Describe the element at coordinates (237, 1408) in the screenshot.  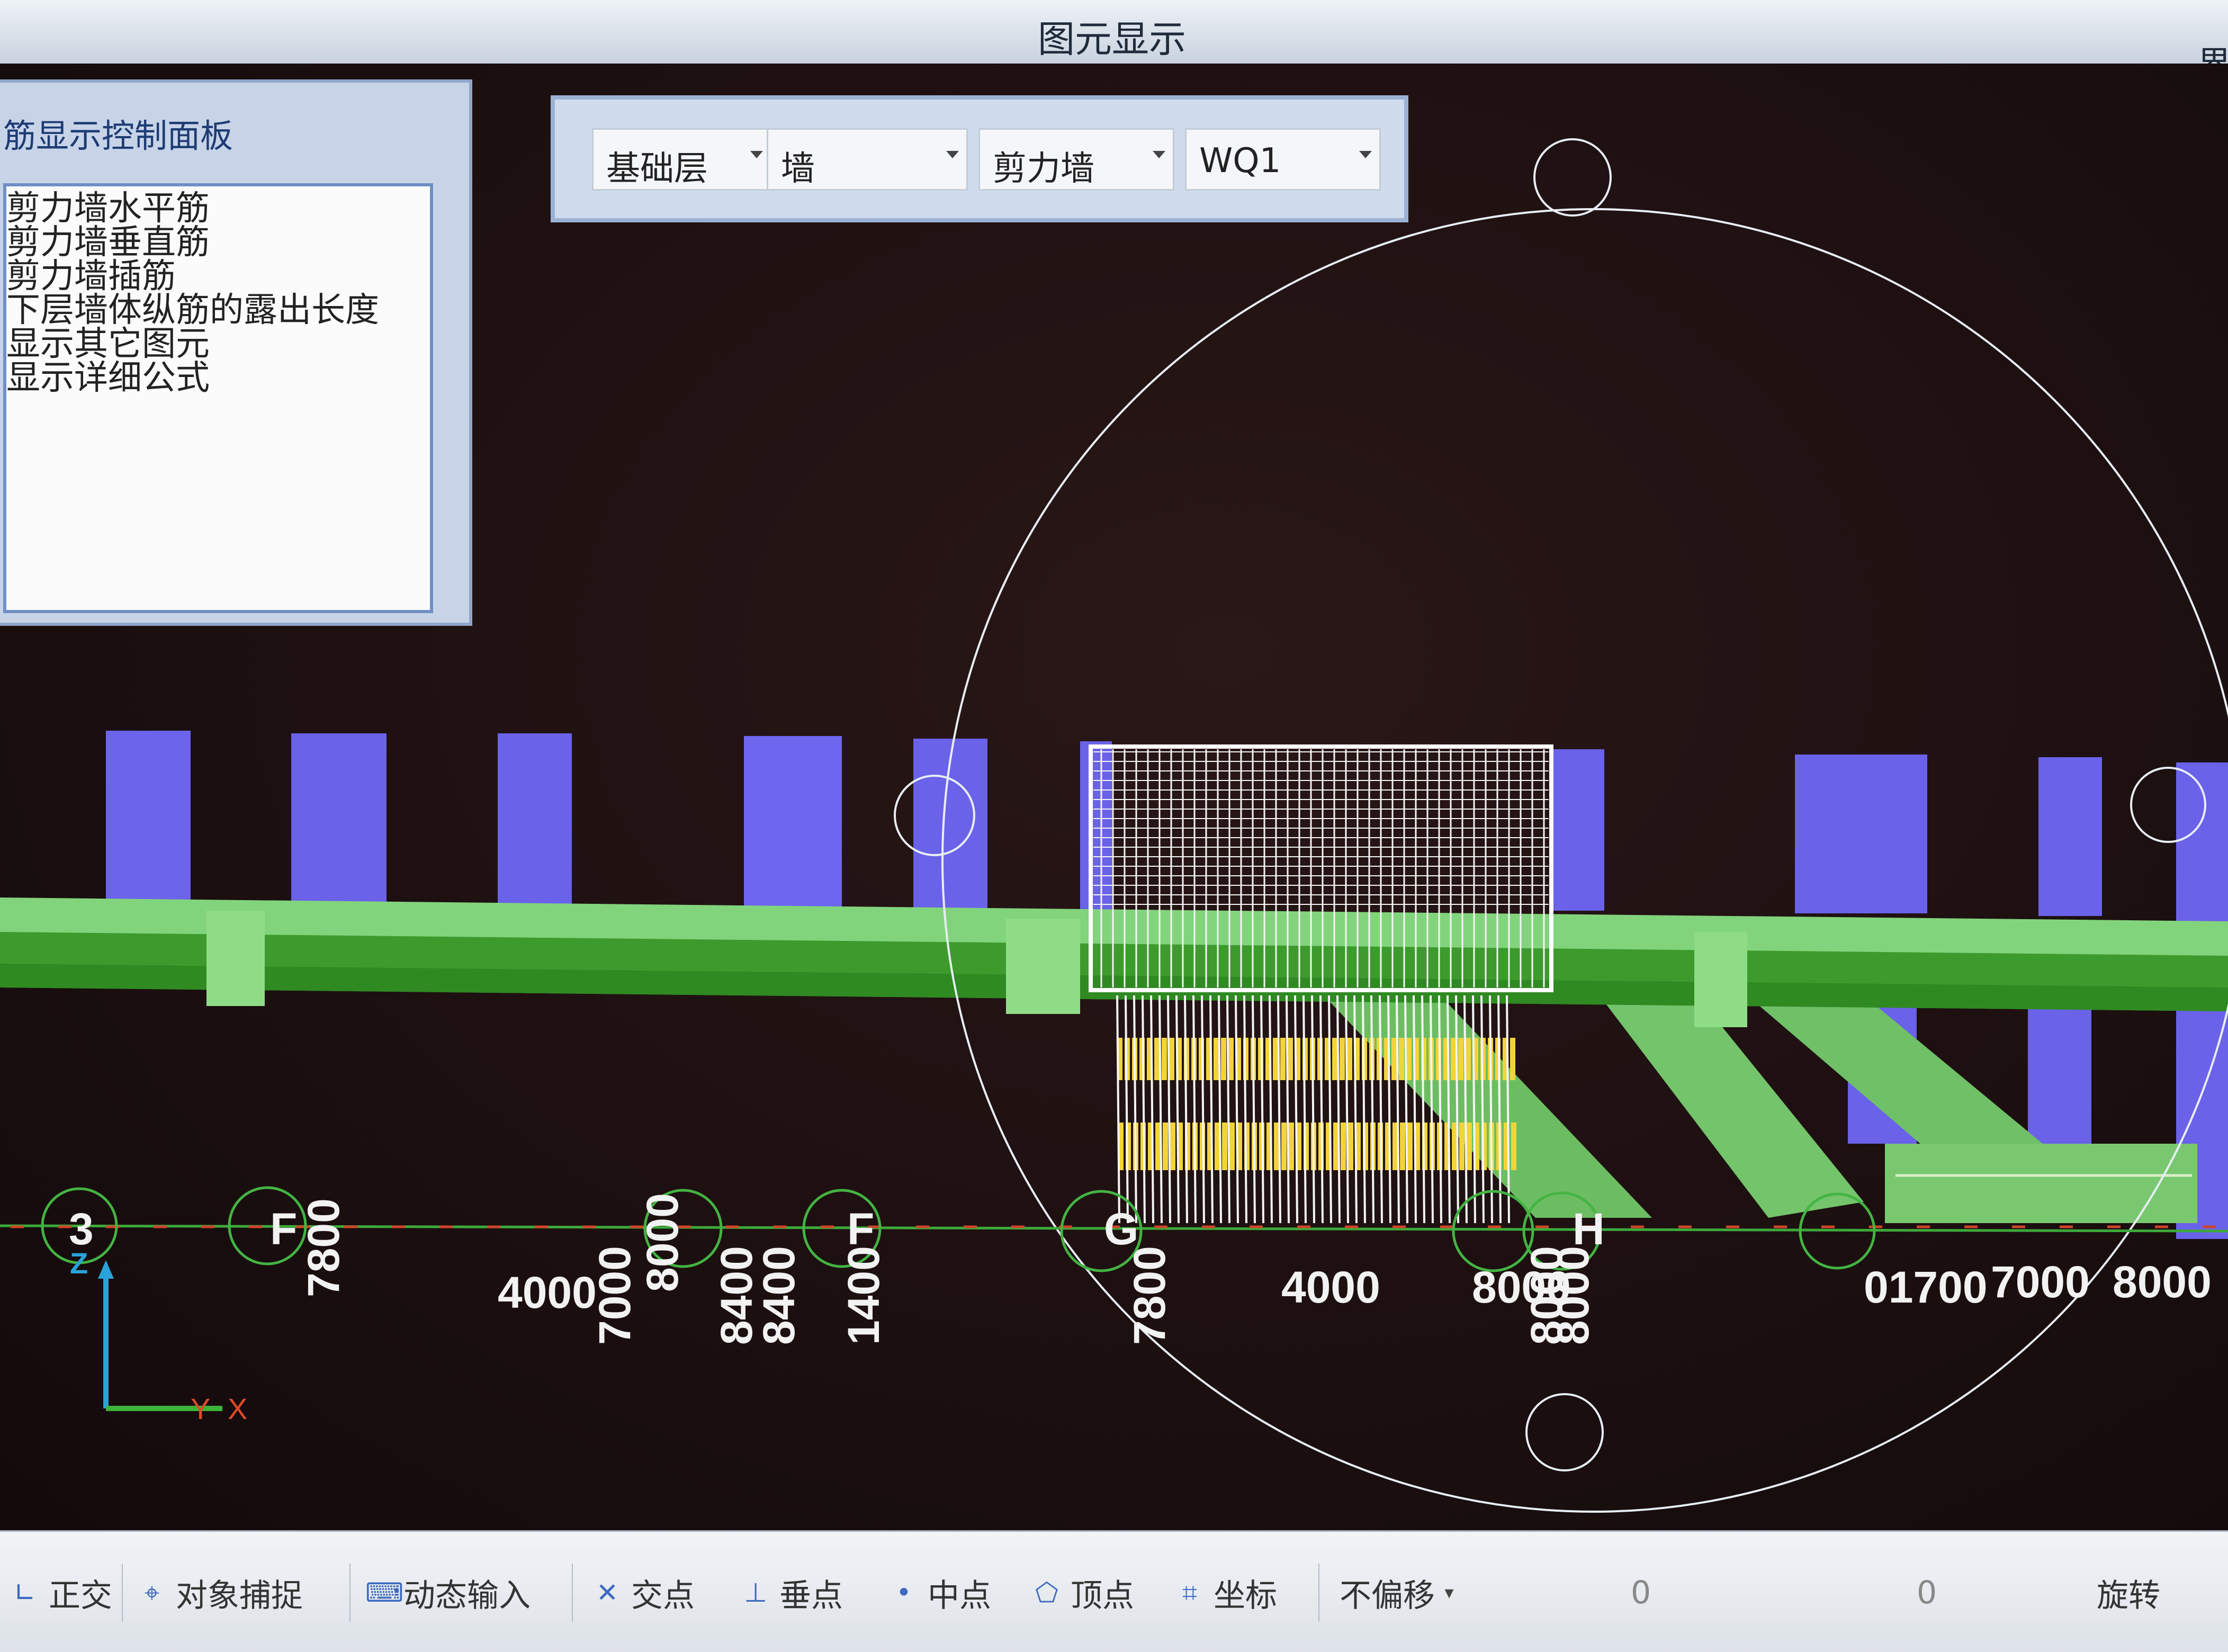
I see `axis-x-label: X` at that location.